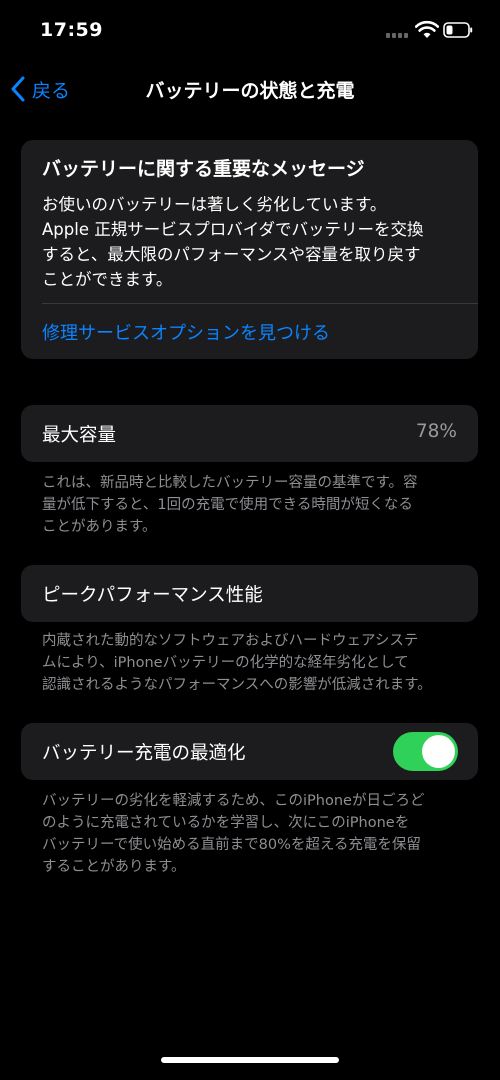 The image size is (500, 1080). Describe the element at coordinates (233, 801) in the screenshot. I see `footnote-line: バッテリーの劣化を軽減するため、このiPhoneが日ごろど` at that location.